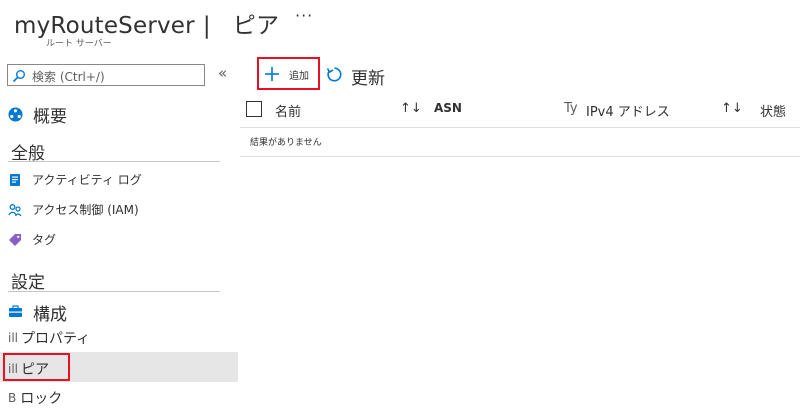  What do you see at coordinates (41, 399) in the screenshot?
I see `sidebar-item-label: ロック` at bounding box center [41, 399].